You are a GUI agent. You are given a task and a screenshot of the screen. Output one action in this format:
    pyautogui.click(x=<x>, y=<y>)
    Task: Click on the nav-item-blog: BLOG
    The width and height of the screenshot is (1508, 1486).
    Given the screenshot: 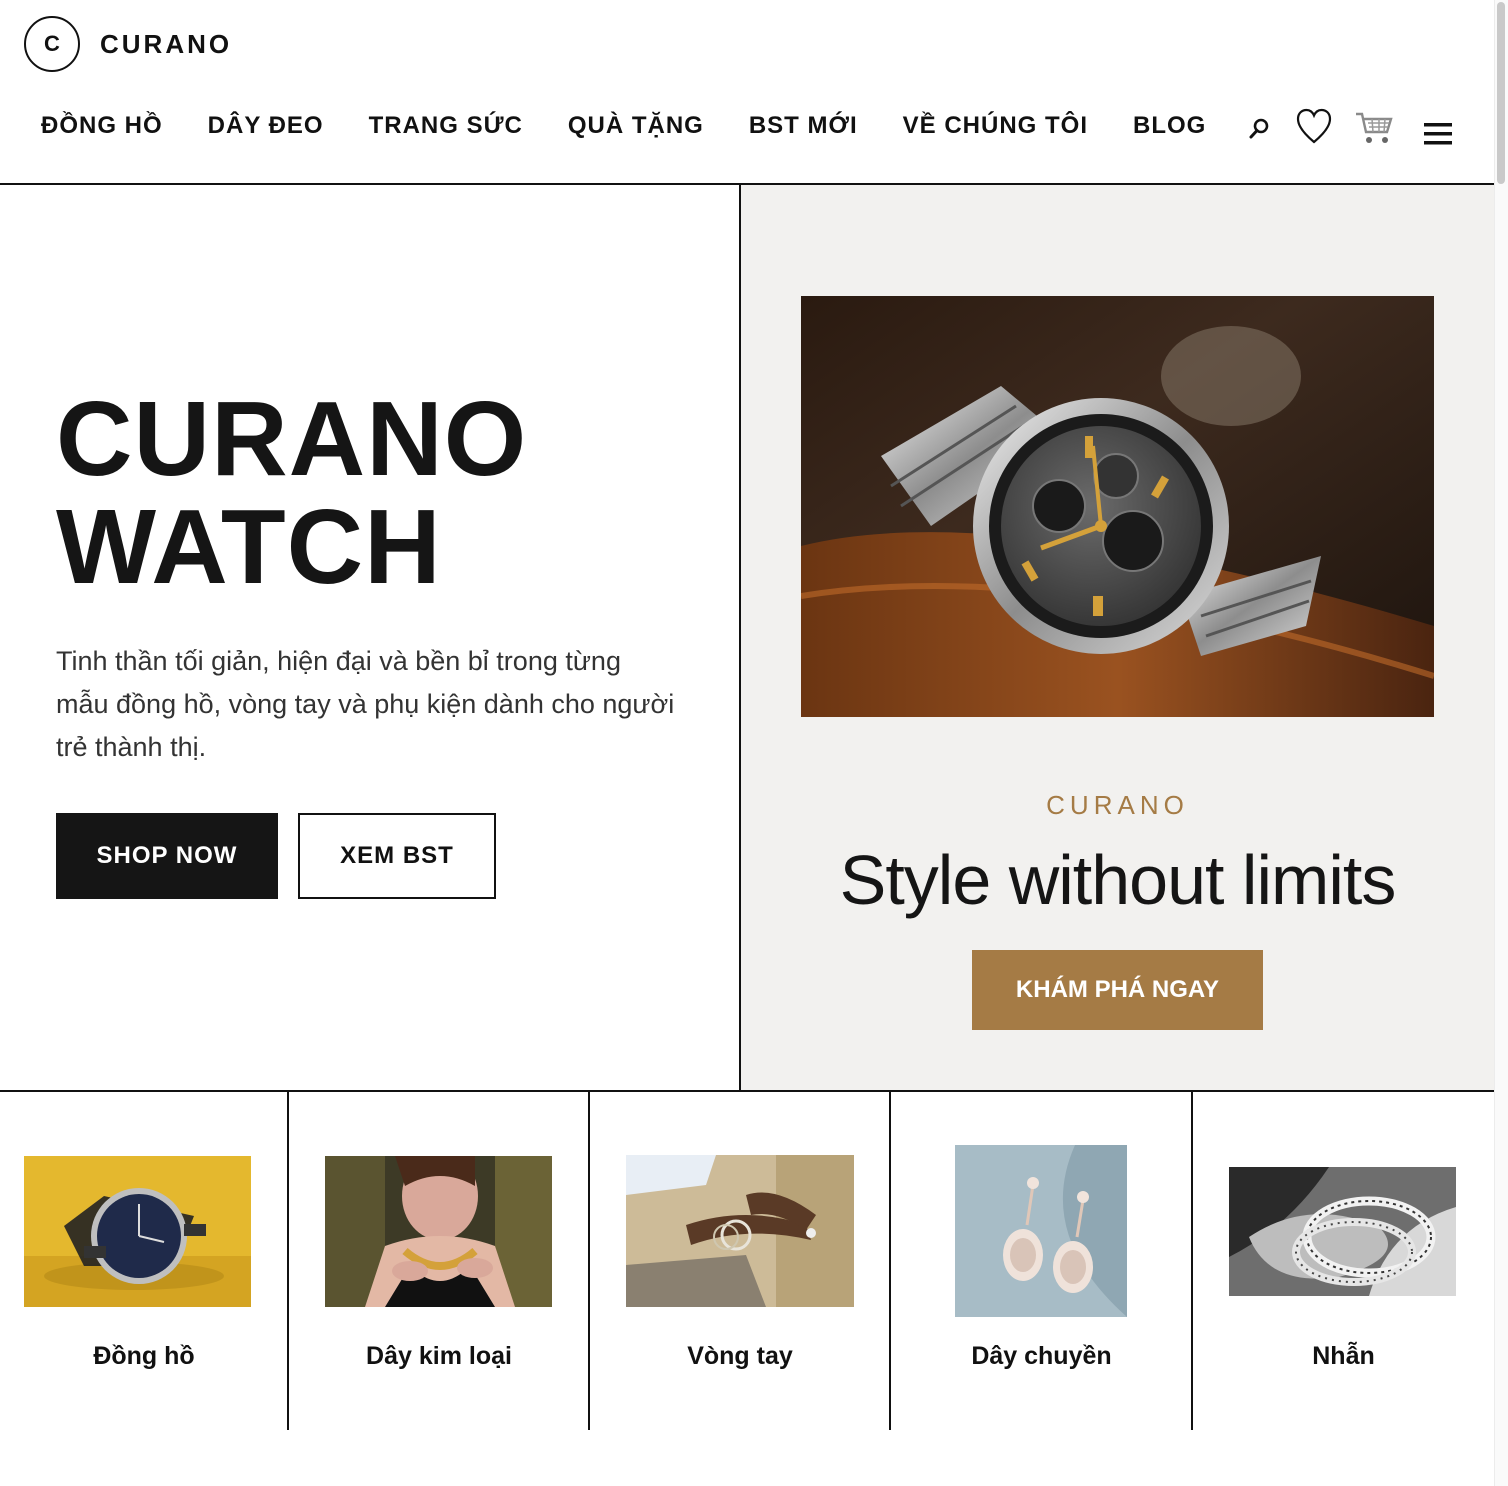 What is the action you would take?
    pyautogui.click(x=1169, y=126)
    